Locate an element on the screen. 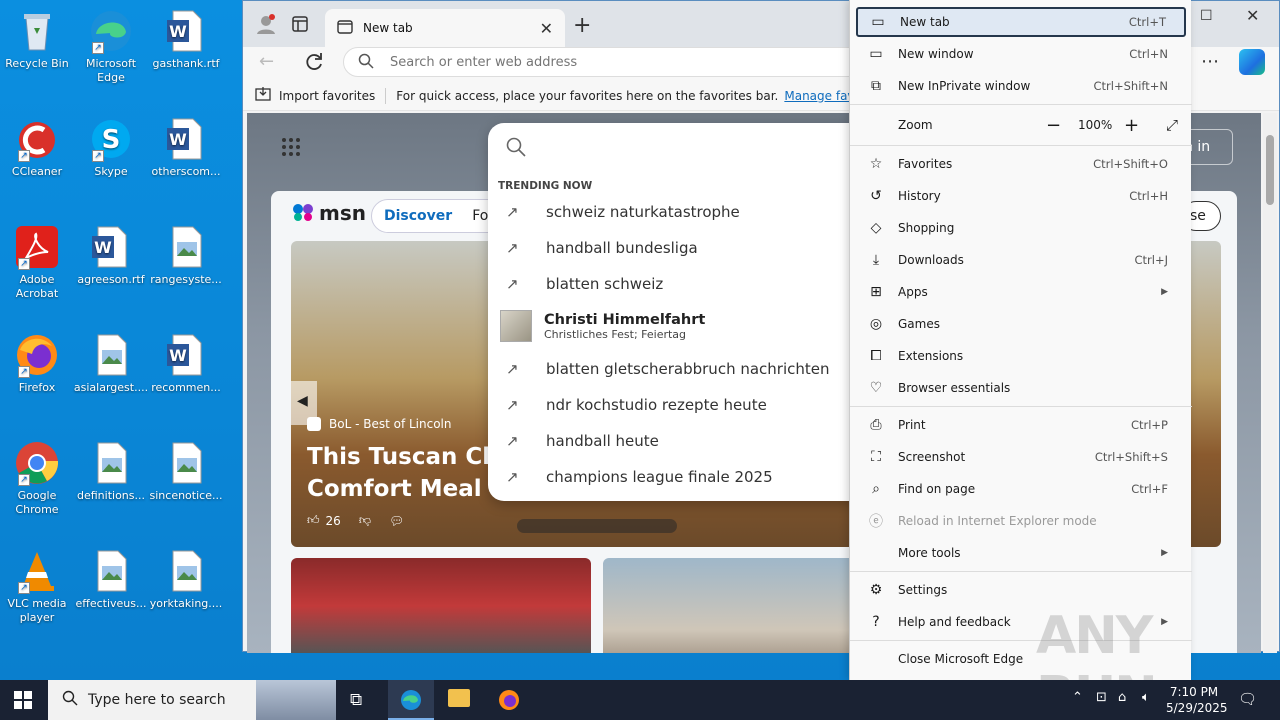 The image size is (1280, 720). menu-browser-essentials: ♡ Browser essentials is located at coordinates (1021, 388).